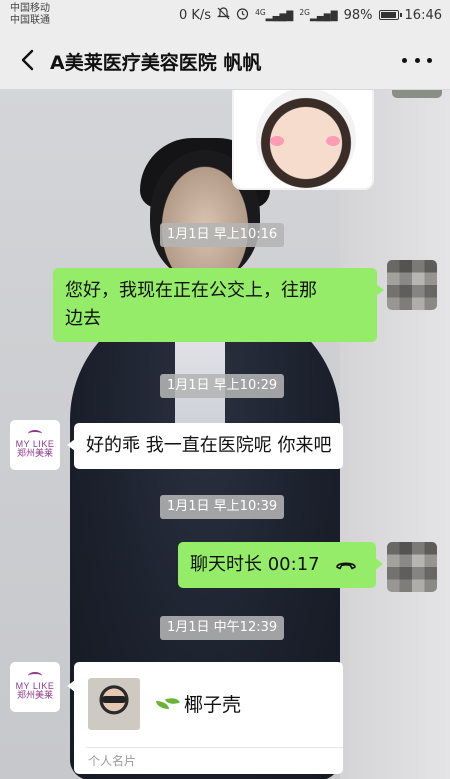 The image size is (450, 779). I want to click on call-record-bubble: 聊天时长 00:17, so click(280, 565).